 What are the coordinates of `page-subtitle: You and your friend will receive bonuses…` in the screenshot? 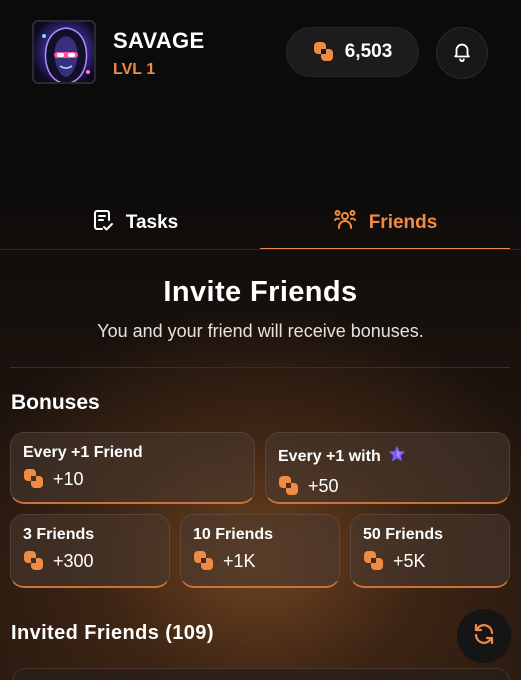 It's located at (260, 331).